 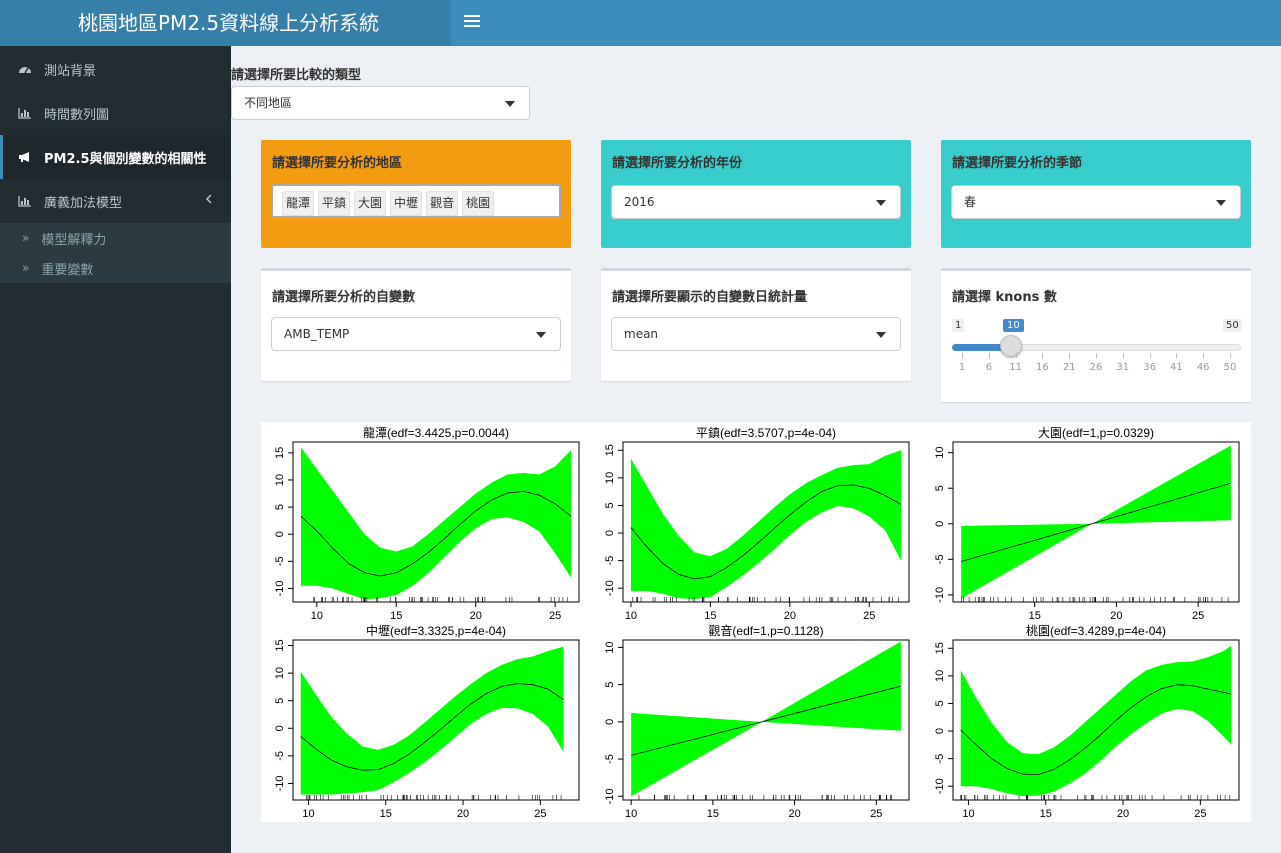 I want to click on slider-grid-label: 31, so click(x=1123, y=367).